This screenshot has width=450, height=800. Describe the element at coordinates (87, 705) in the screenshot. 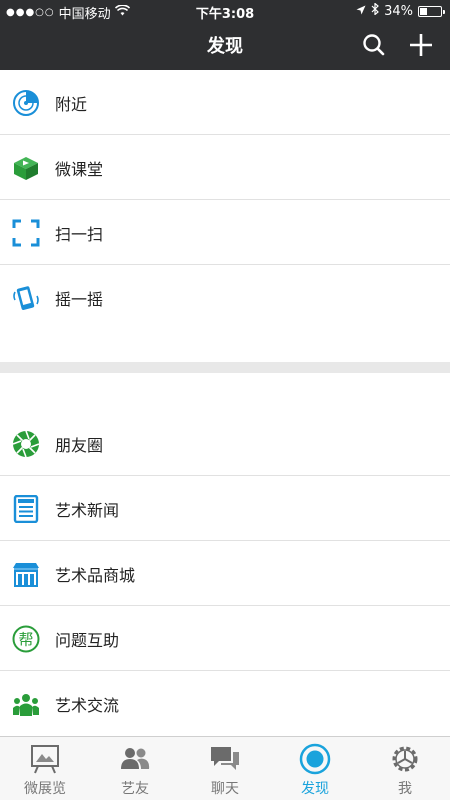

I see `menu-item-label: 艺术交流` at that location.